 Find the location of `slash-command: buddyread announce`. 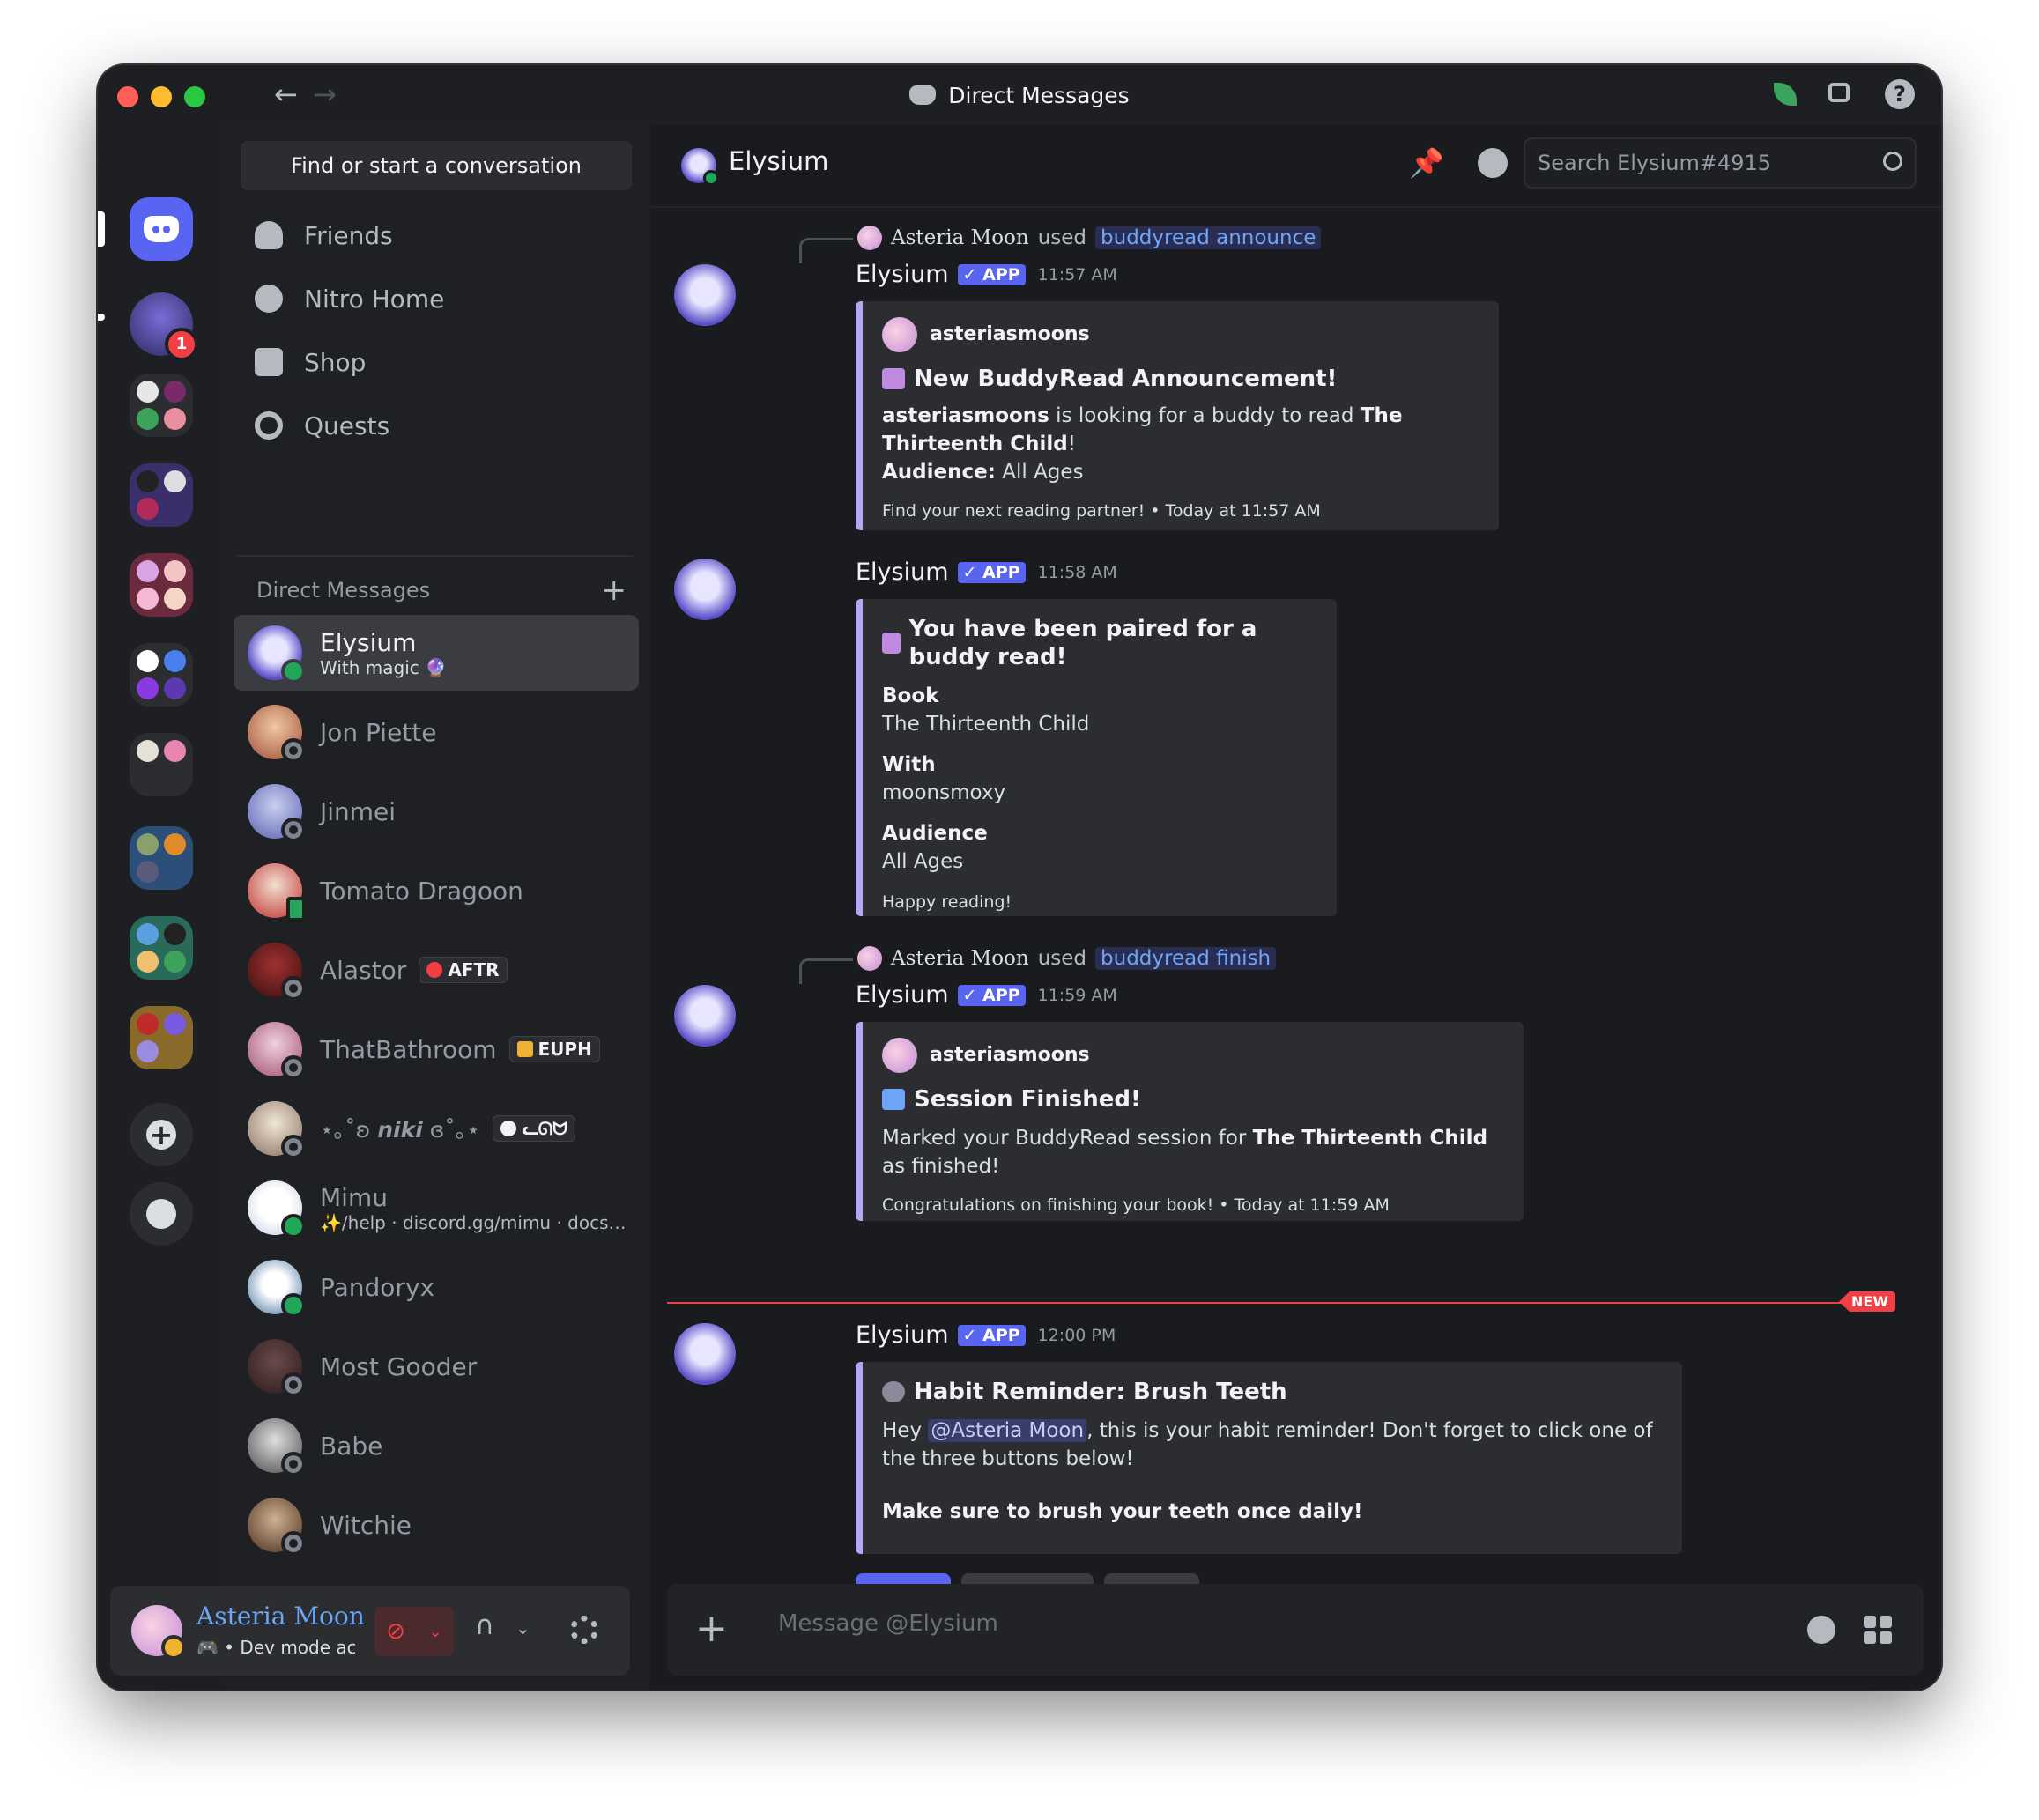

slash-command: buddyread announce is located at coordinates (1209, 237).